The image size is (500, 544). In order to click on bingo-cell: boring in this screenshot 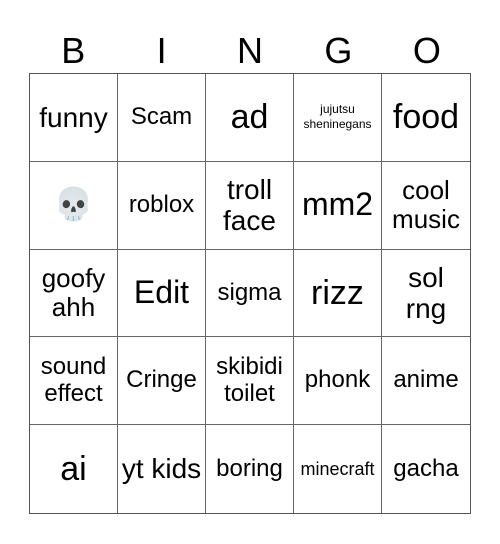, I will do `click(250, 469)`.